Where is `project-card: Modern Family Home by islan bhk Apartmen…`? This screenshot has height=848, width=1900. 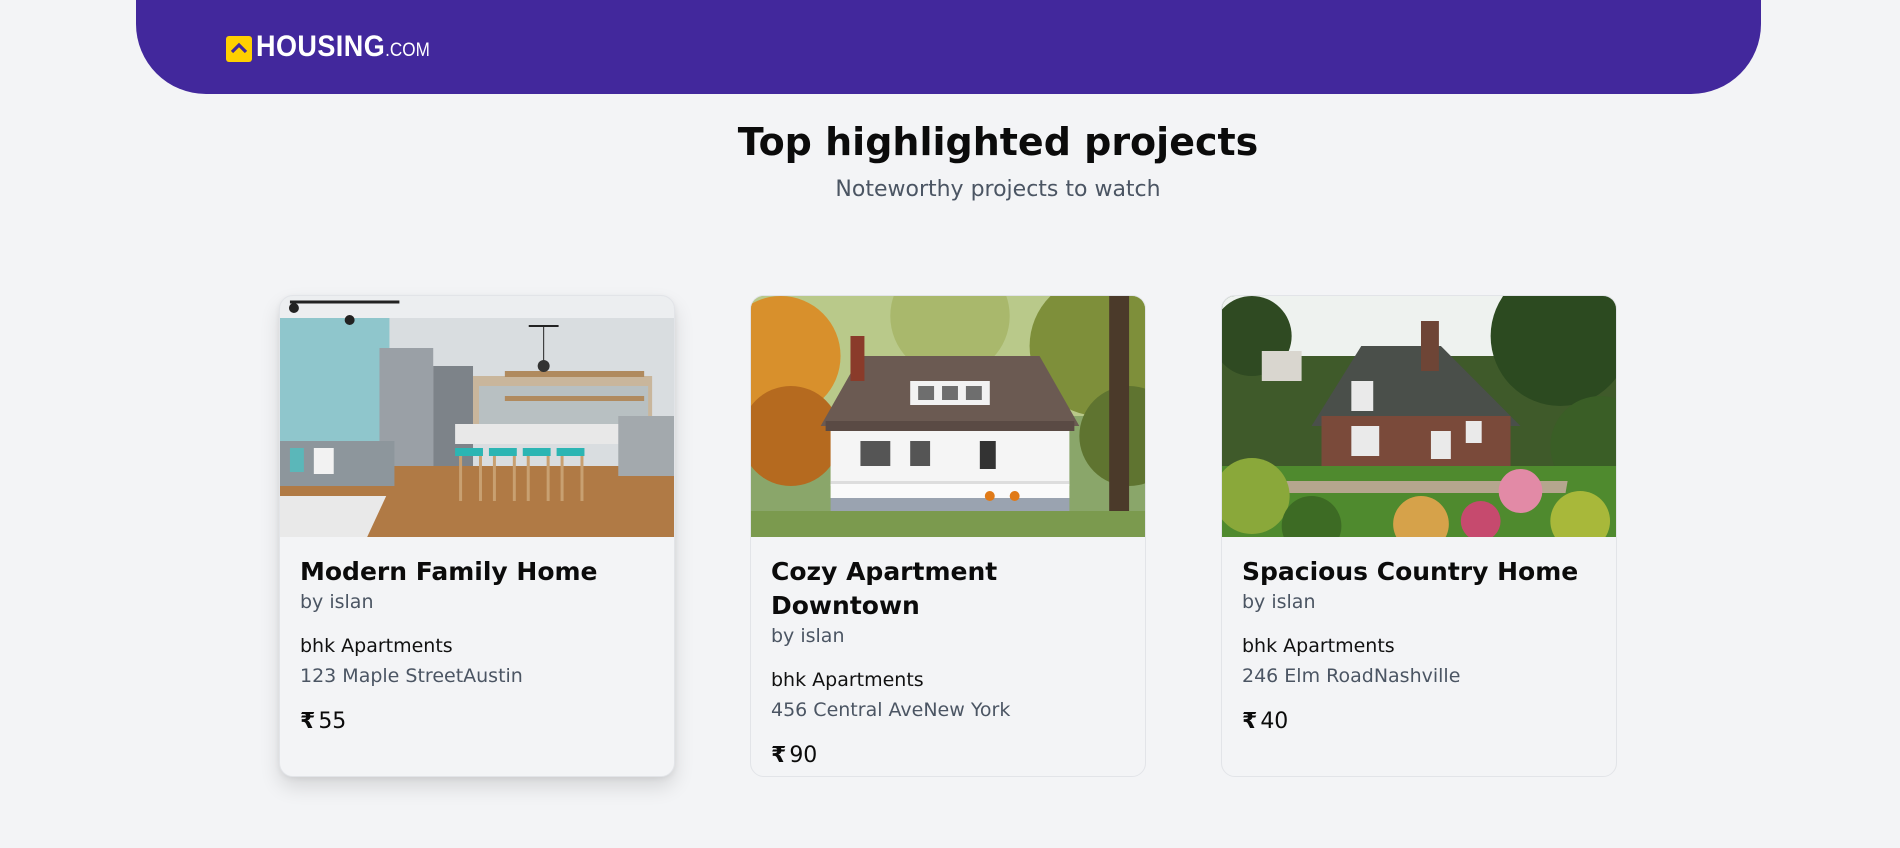
project-card: Modern Family Home by islan bhk Apartmen… is located at coordinates (477, 536).